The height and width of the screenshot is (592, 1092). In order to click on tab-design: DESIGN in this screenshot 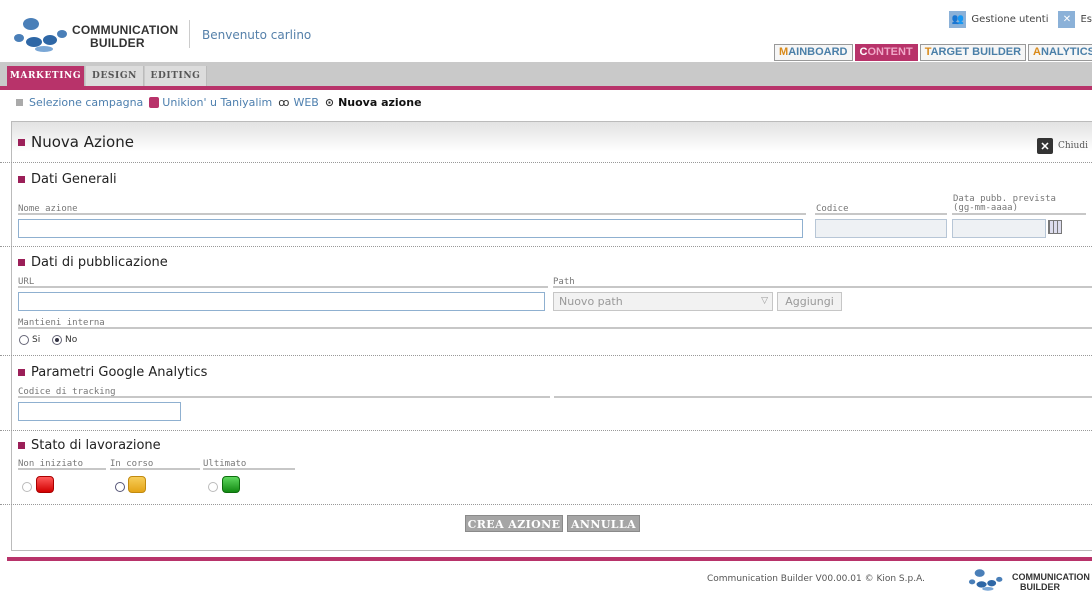, I will do `click(115, 76)`.